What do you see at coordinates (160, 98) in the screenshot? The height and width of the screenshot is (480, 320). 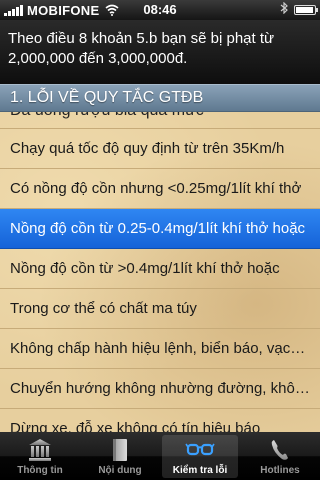 I see `section-header: 1. LỖI VỀ QUY TẮC GTĐB` at bounding box center [160, 98].